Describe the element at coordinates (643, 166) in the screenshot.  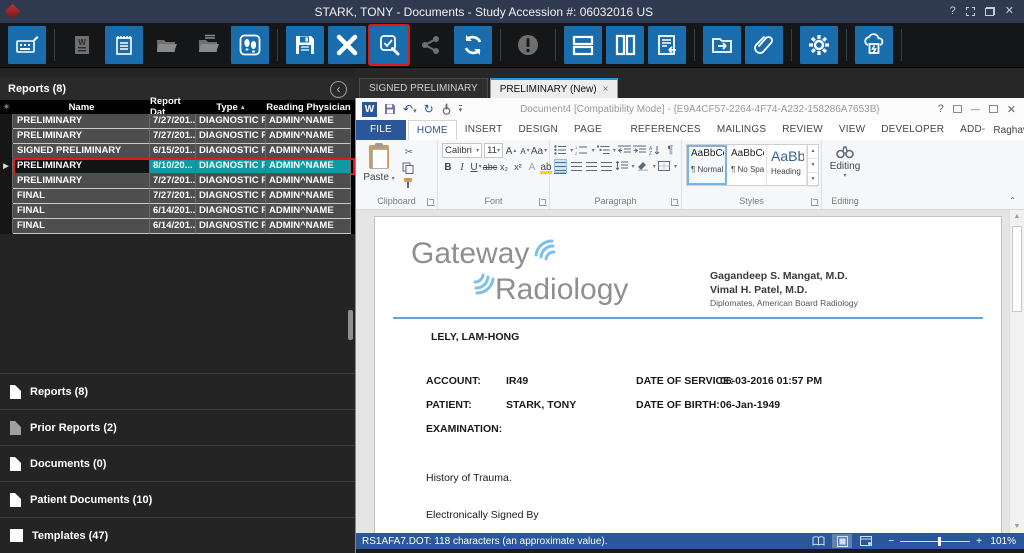
I see `shading-icon` at that location.